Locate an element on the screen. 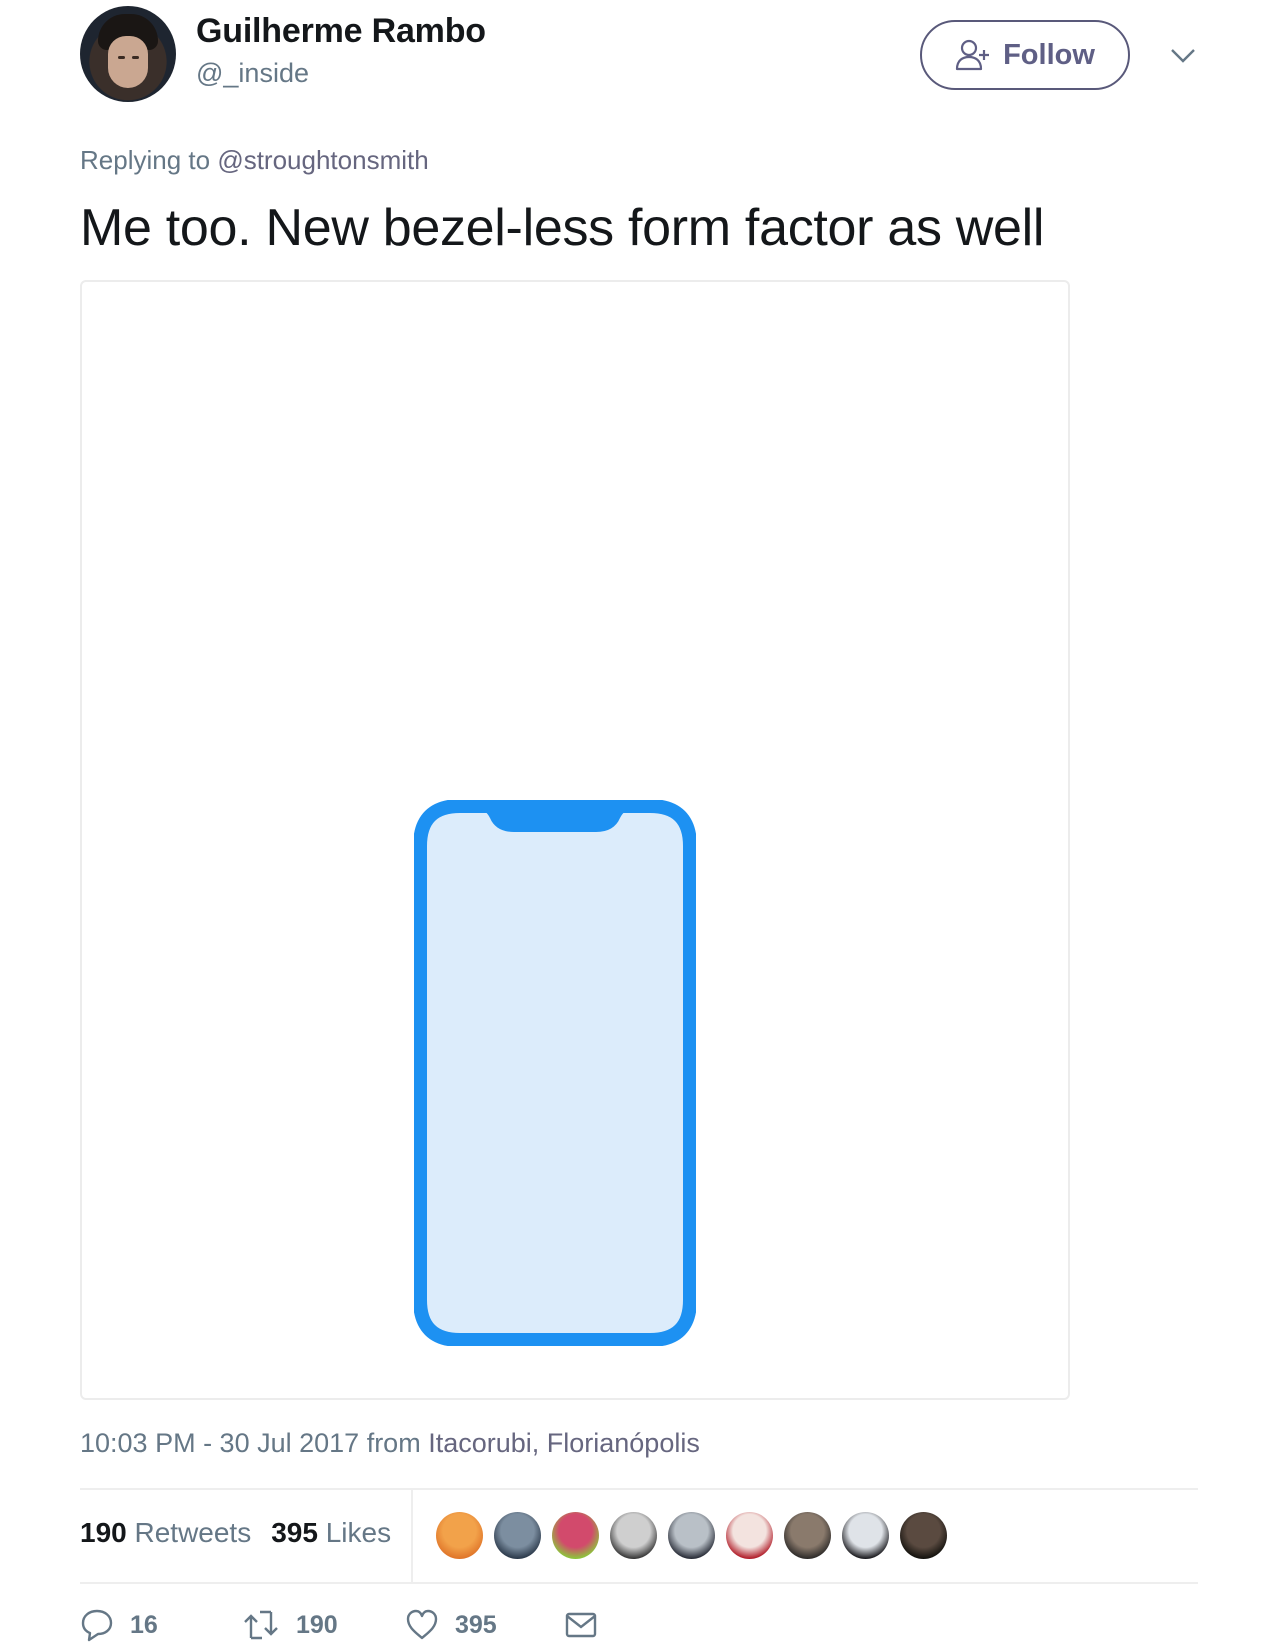 The width and height of the screenshot is (1280, 1652). add-user-icon is located at coordinates (972, 55).